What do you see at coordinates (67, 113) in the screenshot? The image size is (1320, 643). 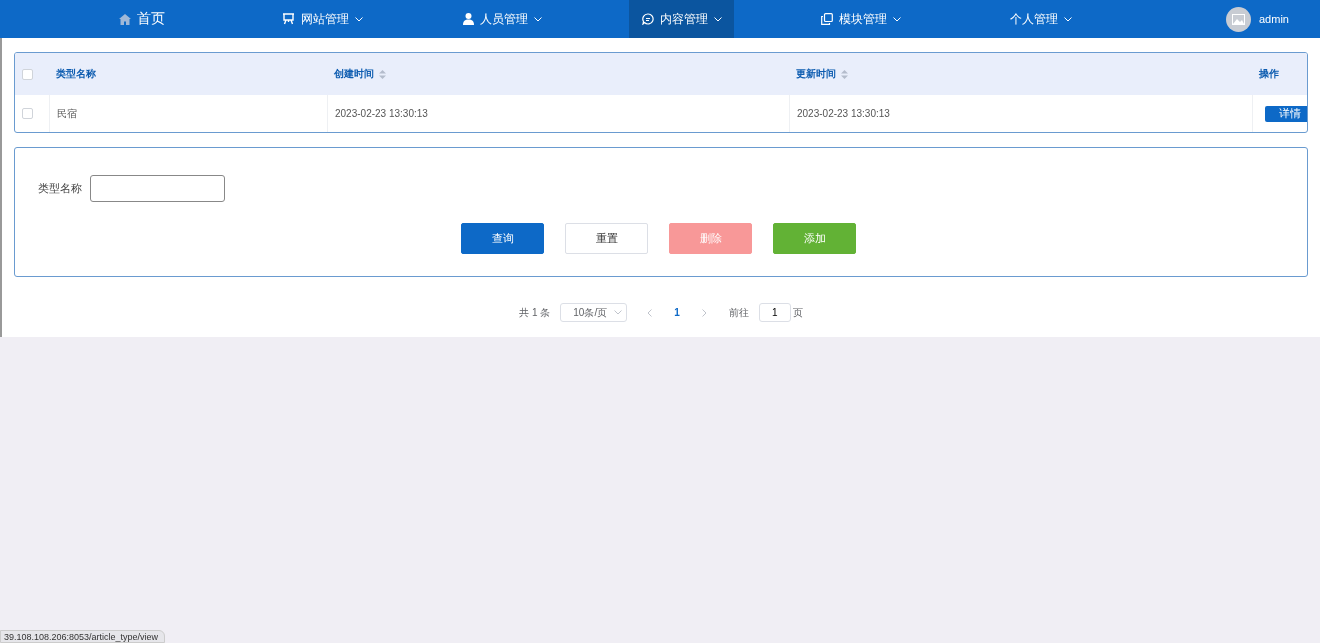 I see `table-cell: 民宿` at bounding box center [67, 113].